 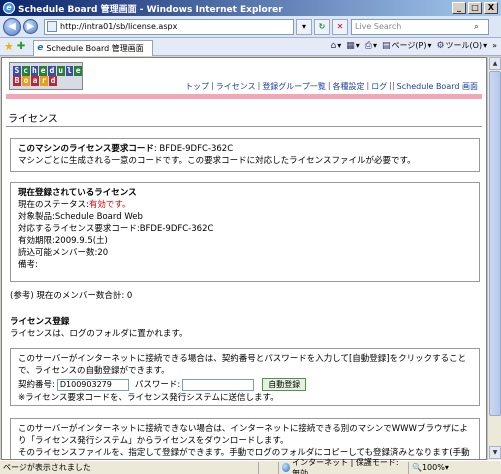 What do you see at coordinates (378, 26) in the screenshot?
I see `search-placeholder: Live Search` at bounding box center [378, 26].